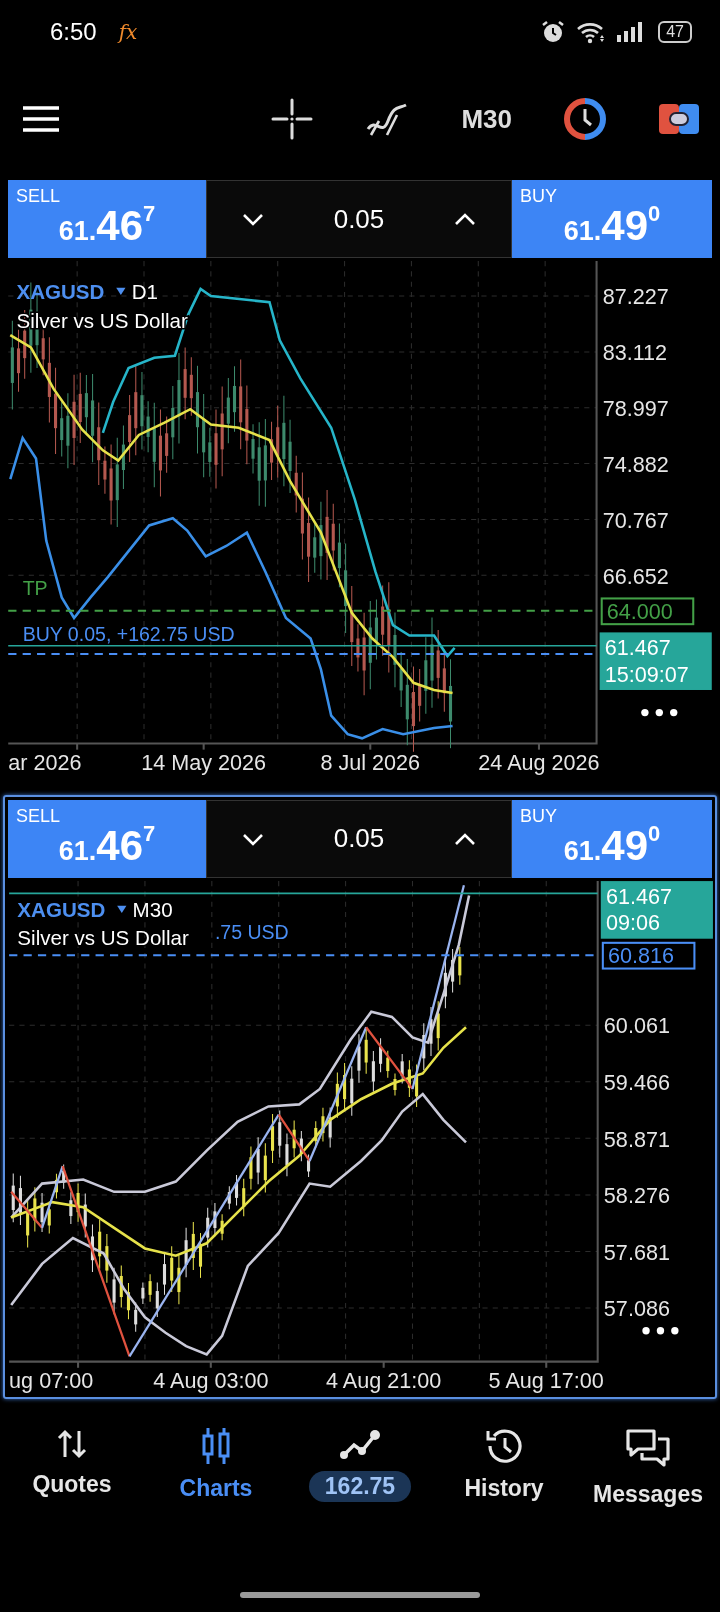  Describe the element at coordinates (41, 119) in the screenshot. I see `menu-icon` at that location.